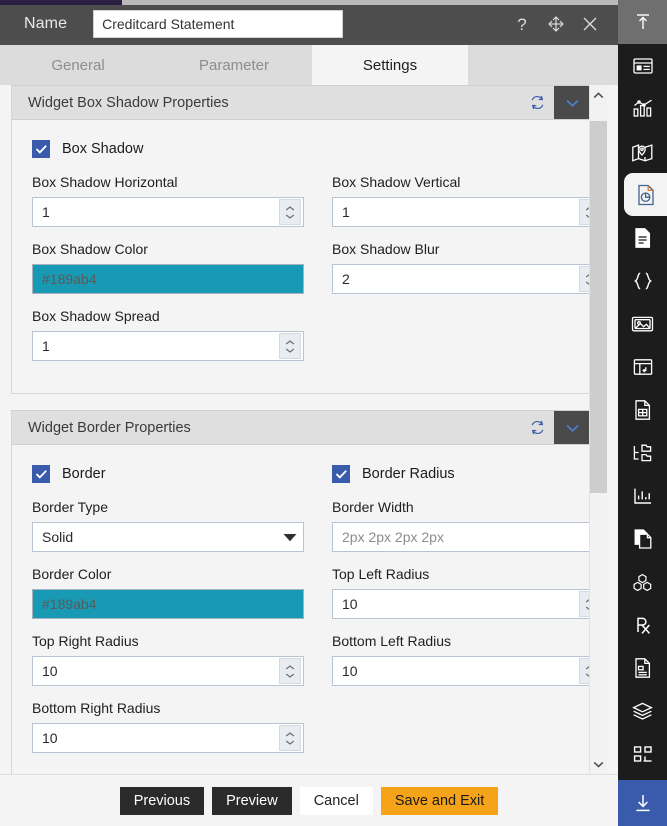 This screenshot has width=667, height=826. I want to click on dialog-footer: Previous Preview Cancel Save and Exit, so click(309, 800).